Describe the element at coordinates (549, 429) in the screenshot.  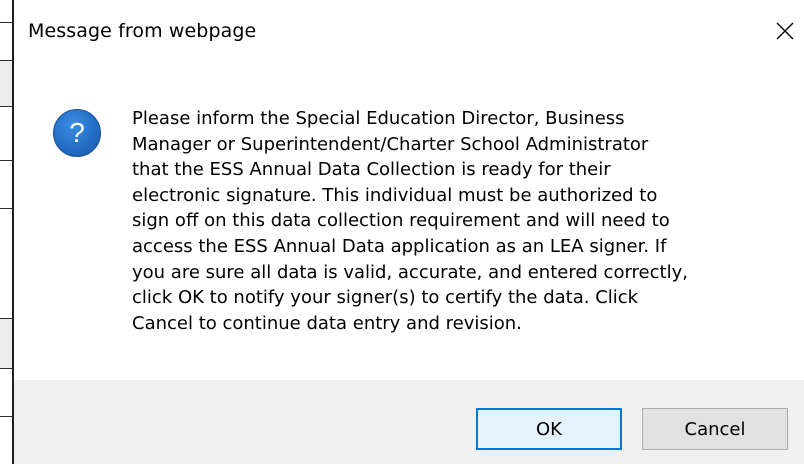
I see `ok-button: OK` at that location.